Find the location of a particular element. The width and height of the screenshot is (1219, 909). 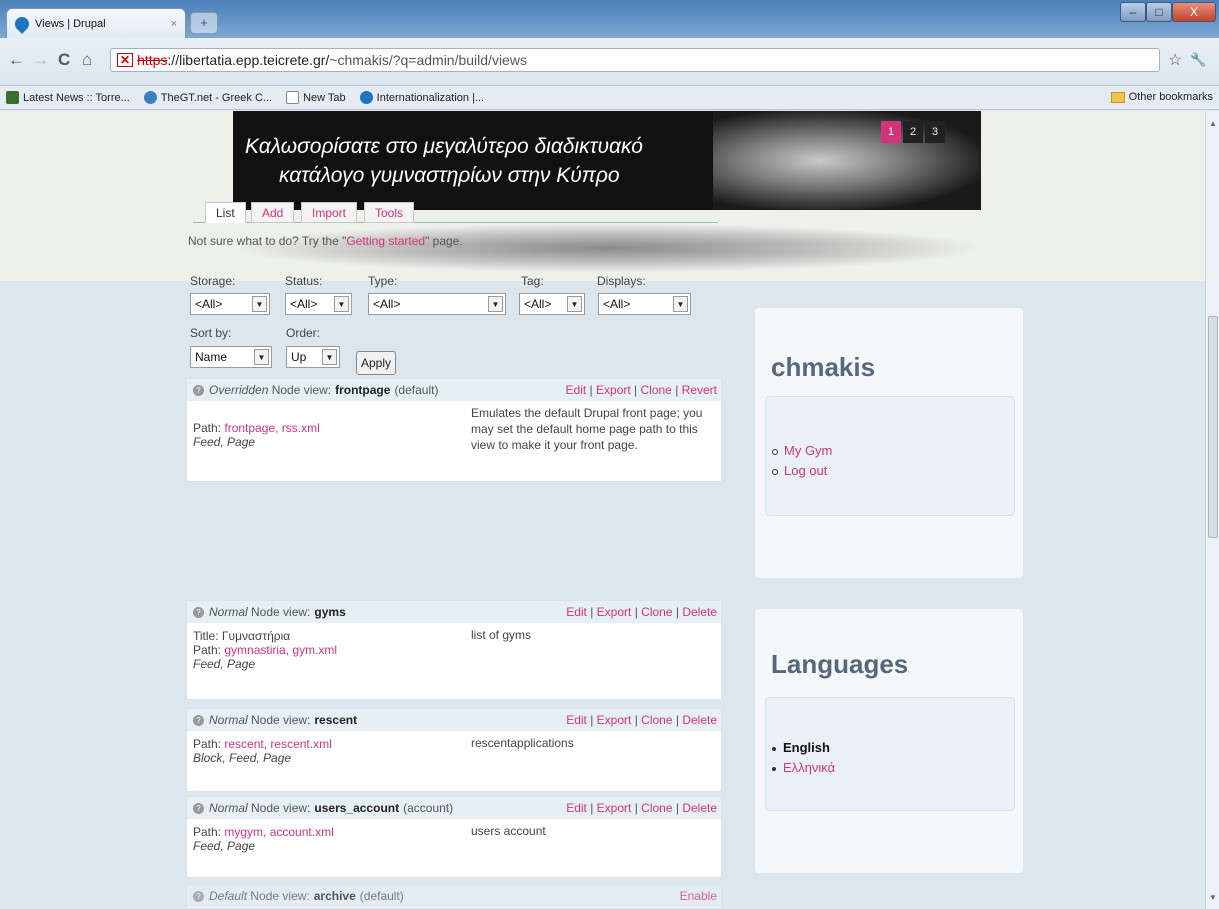

greek-link: Ελληνικά is located at coordinates (809, 767).